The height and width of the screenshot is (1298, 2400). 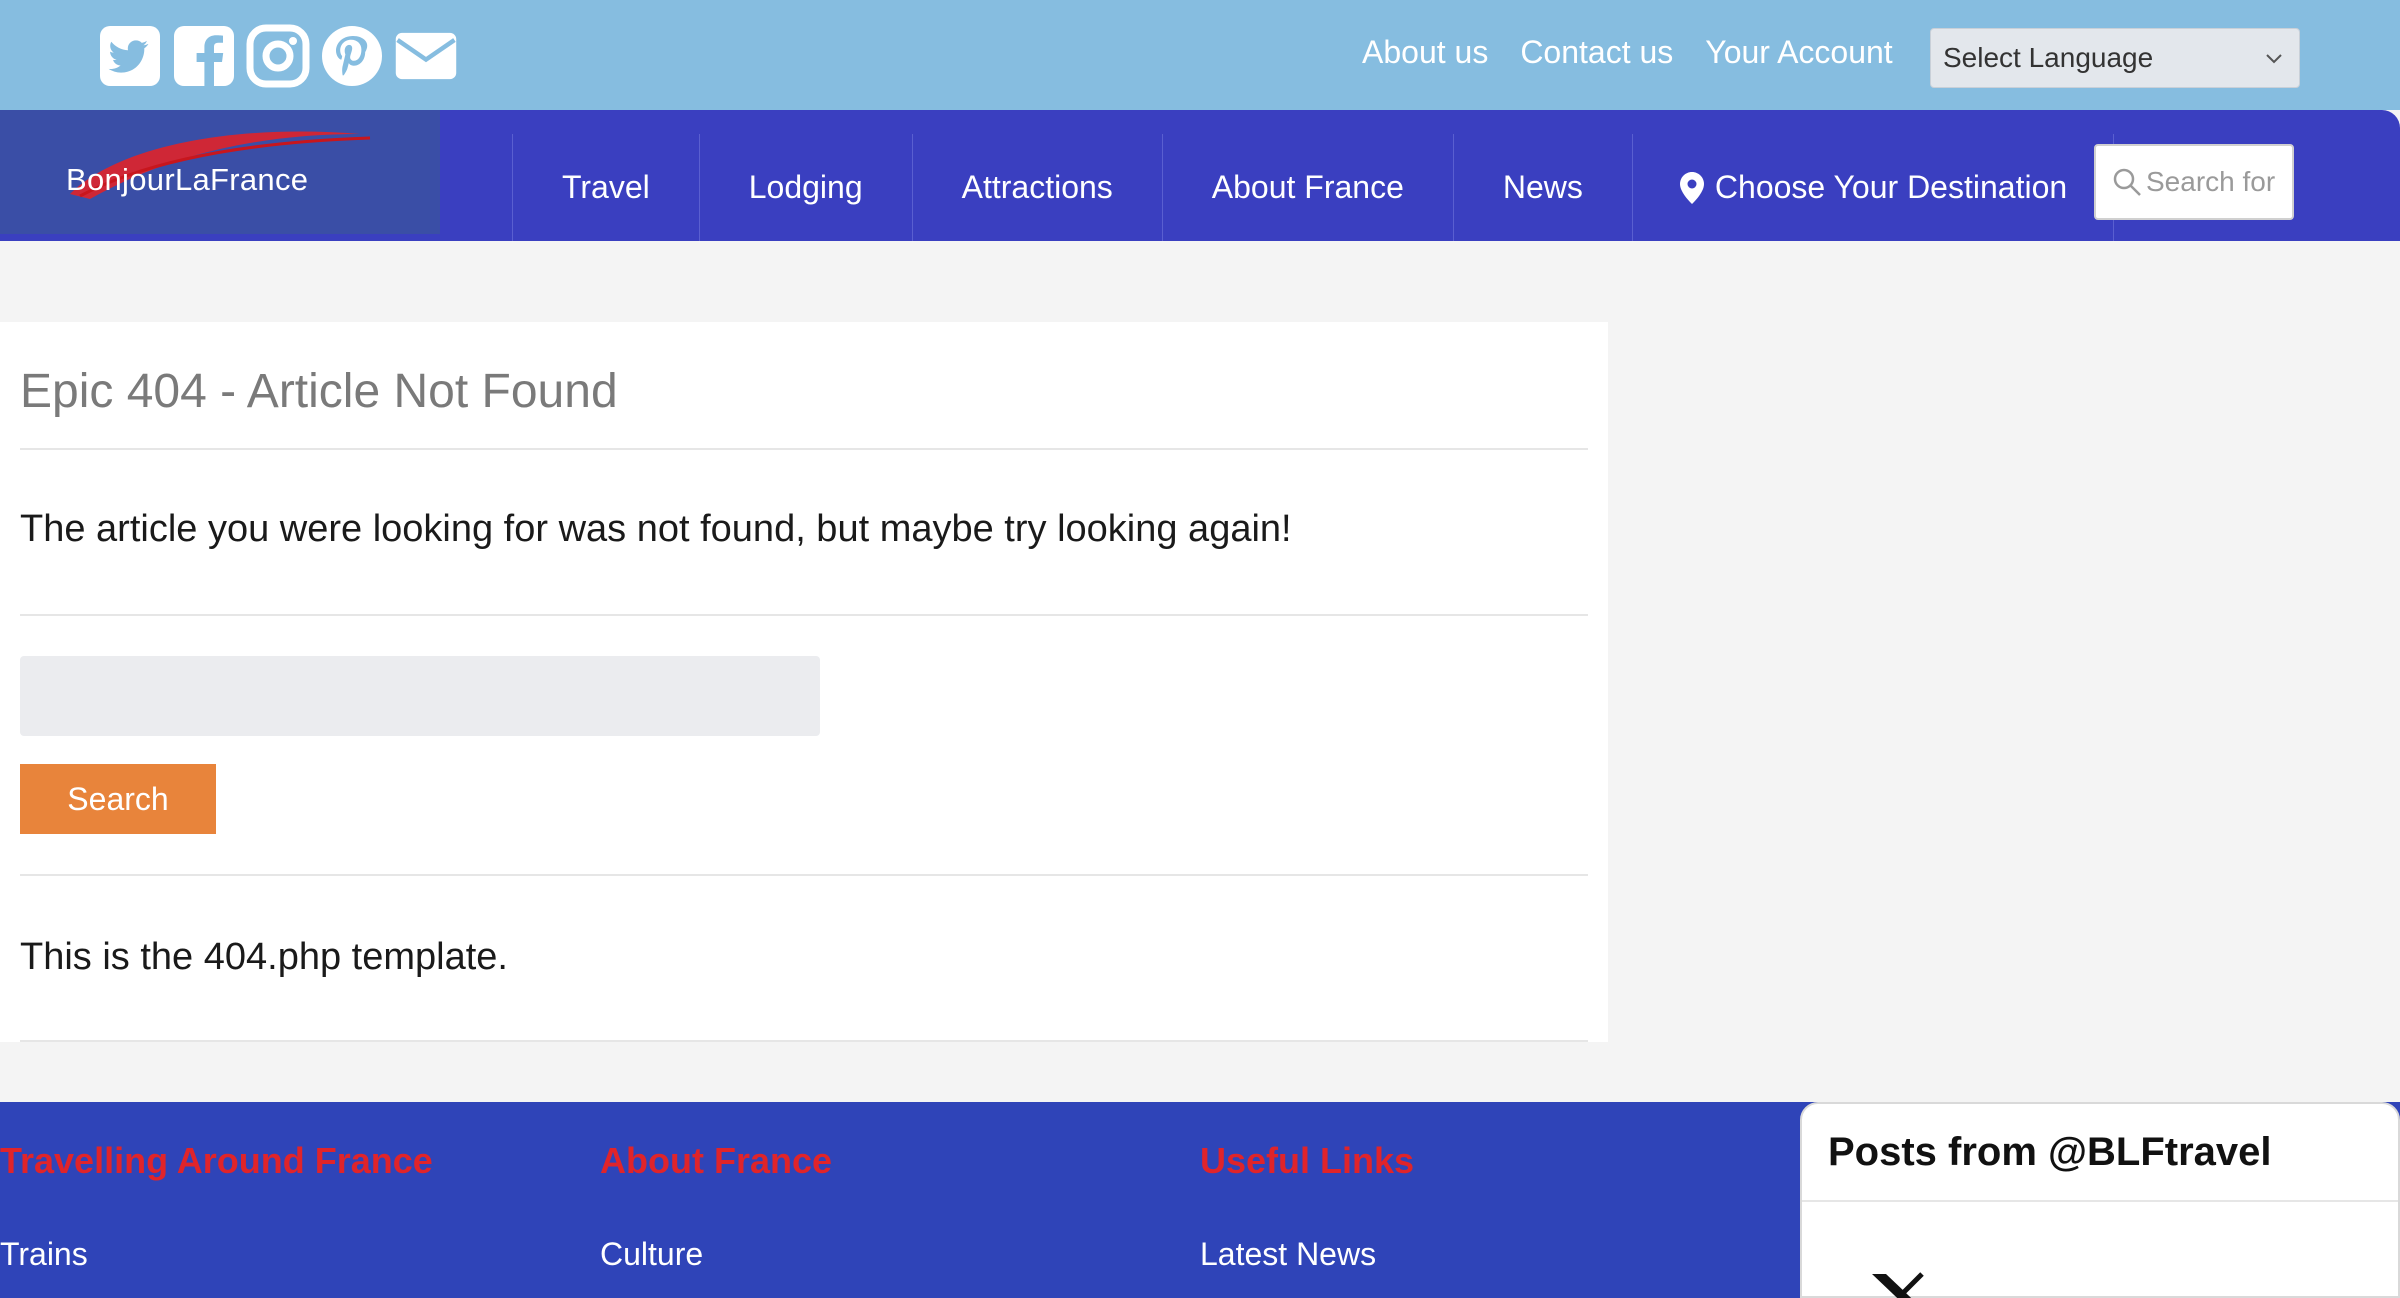 What do you see at coordinates (216, 1254) in the screenshot?
I see `footer-link-trains: Trains` at bounding box center [216, 1254].